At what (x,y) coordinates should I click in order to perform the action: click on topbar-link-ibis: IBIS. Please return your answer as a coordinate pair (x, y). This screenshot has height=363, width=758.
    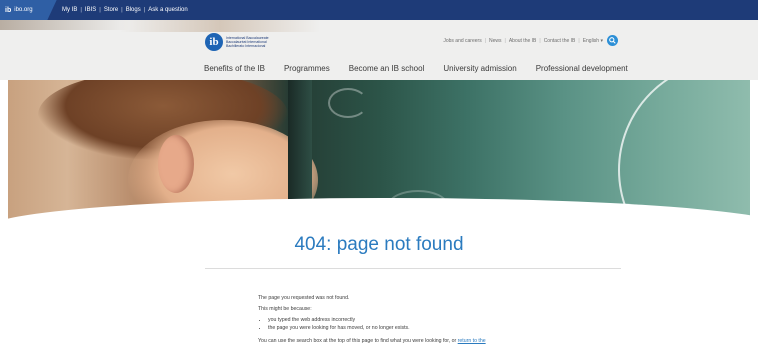
    Looking at the image, I should click on (90, 10).